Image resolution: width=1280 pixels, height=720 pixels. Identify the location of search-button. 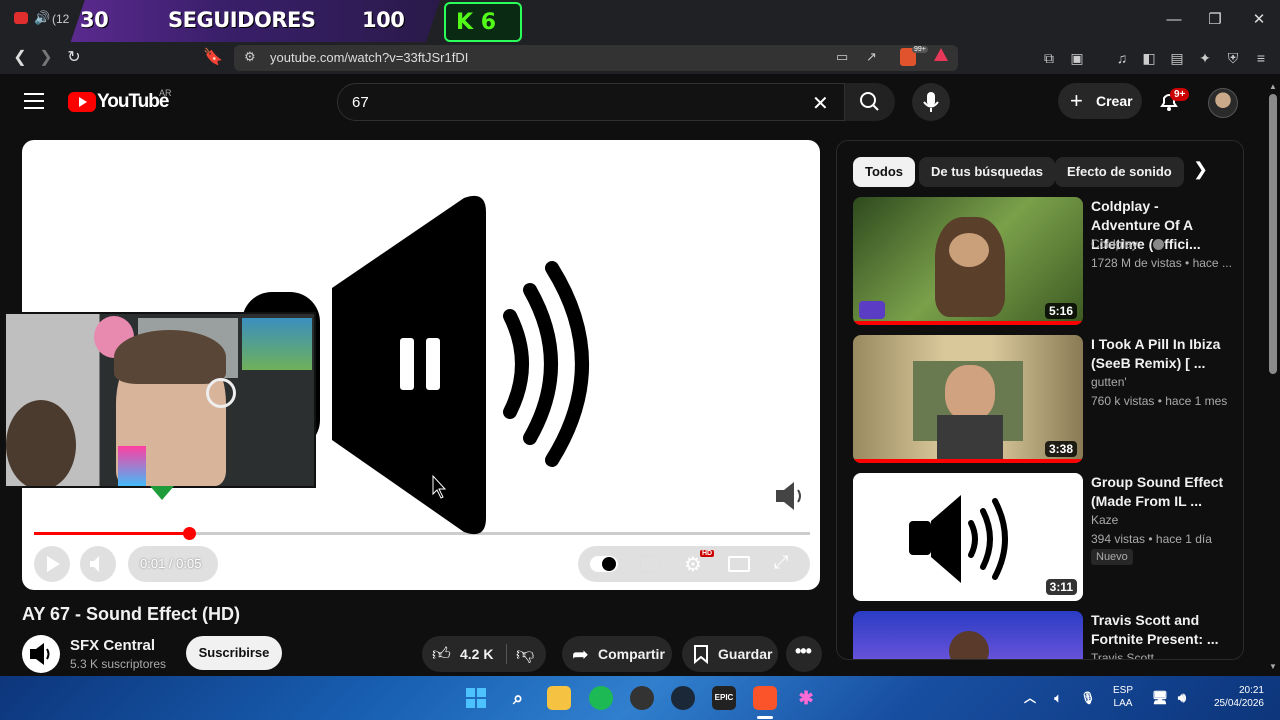
(870, 102).